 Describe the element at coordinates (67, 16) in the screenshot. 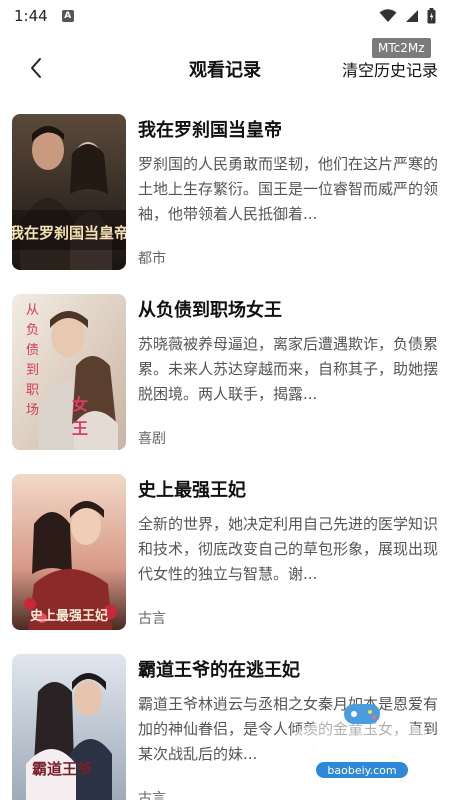

I see `notification-icon: A` at that location.